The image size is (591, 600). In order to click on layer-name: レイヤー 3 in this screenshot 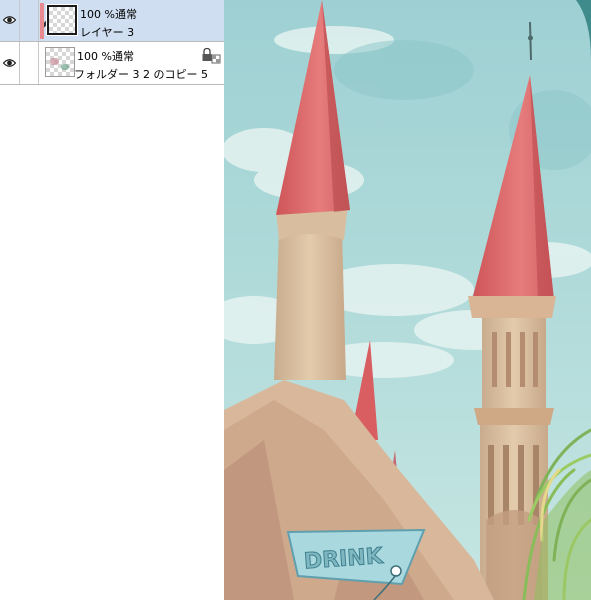, I will do `click(107, 32)`.